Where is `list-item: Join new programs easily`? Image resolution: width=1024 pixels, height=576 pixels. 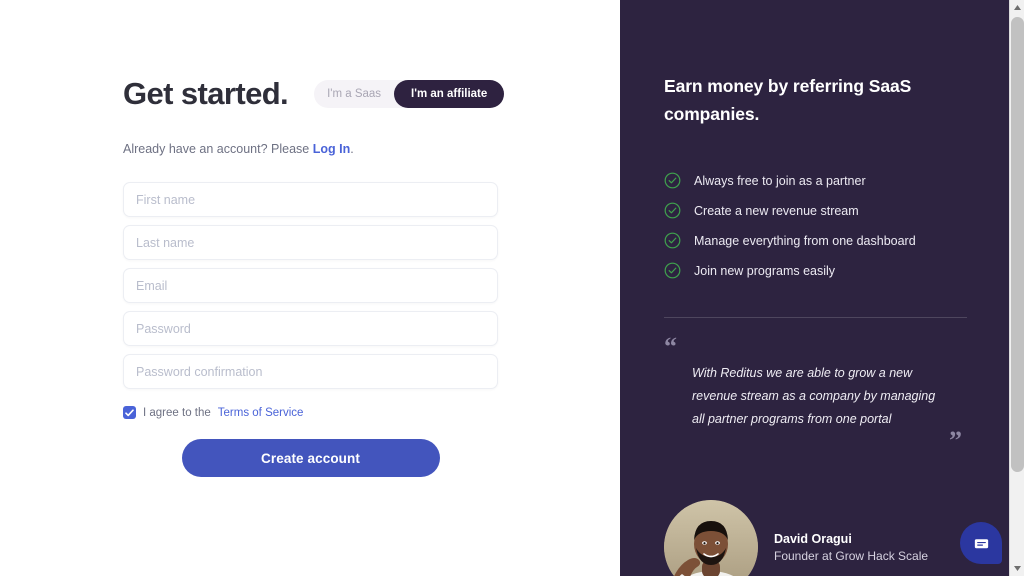
list-item: Join new programs easily is located at coordinates (822, 270).